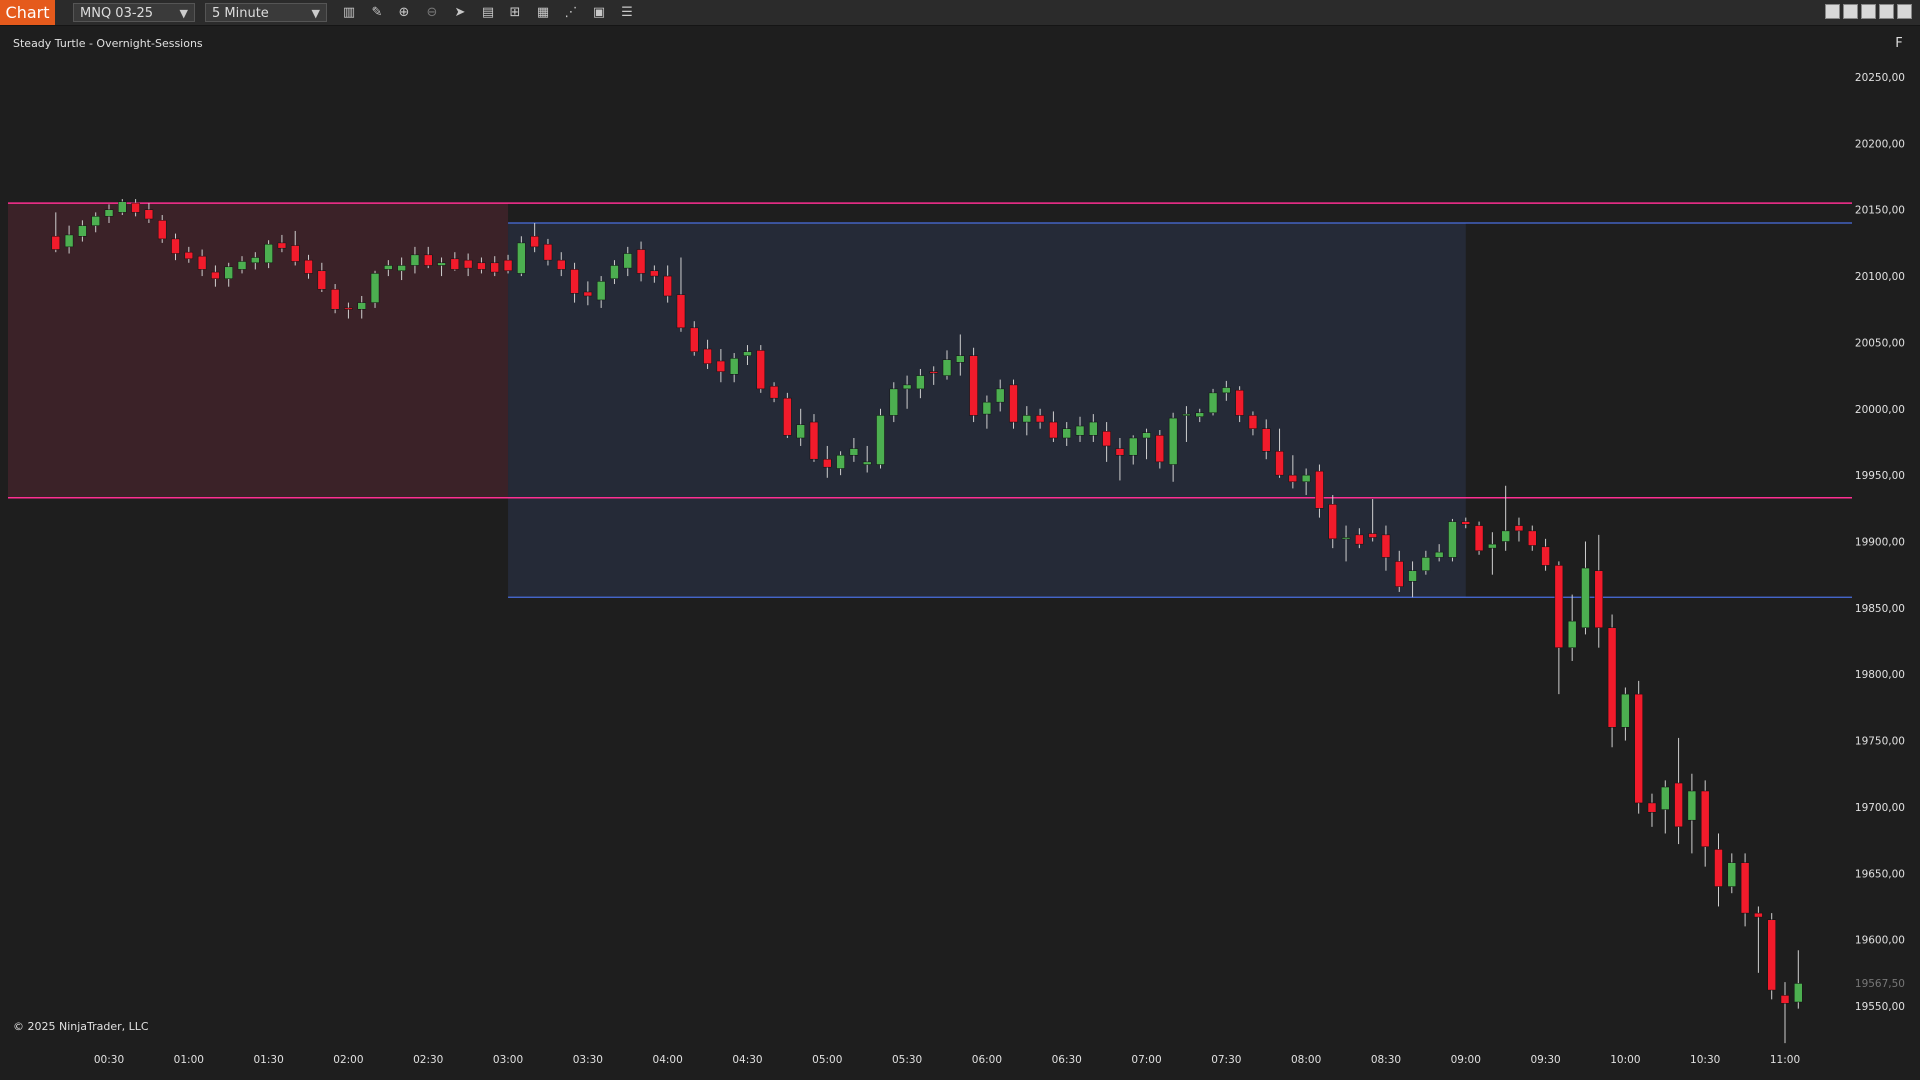 The image size is (1920, 1080). I want to click on x-tick-label: 09:30, so click(1545, 1060).